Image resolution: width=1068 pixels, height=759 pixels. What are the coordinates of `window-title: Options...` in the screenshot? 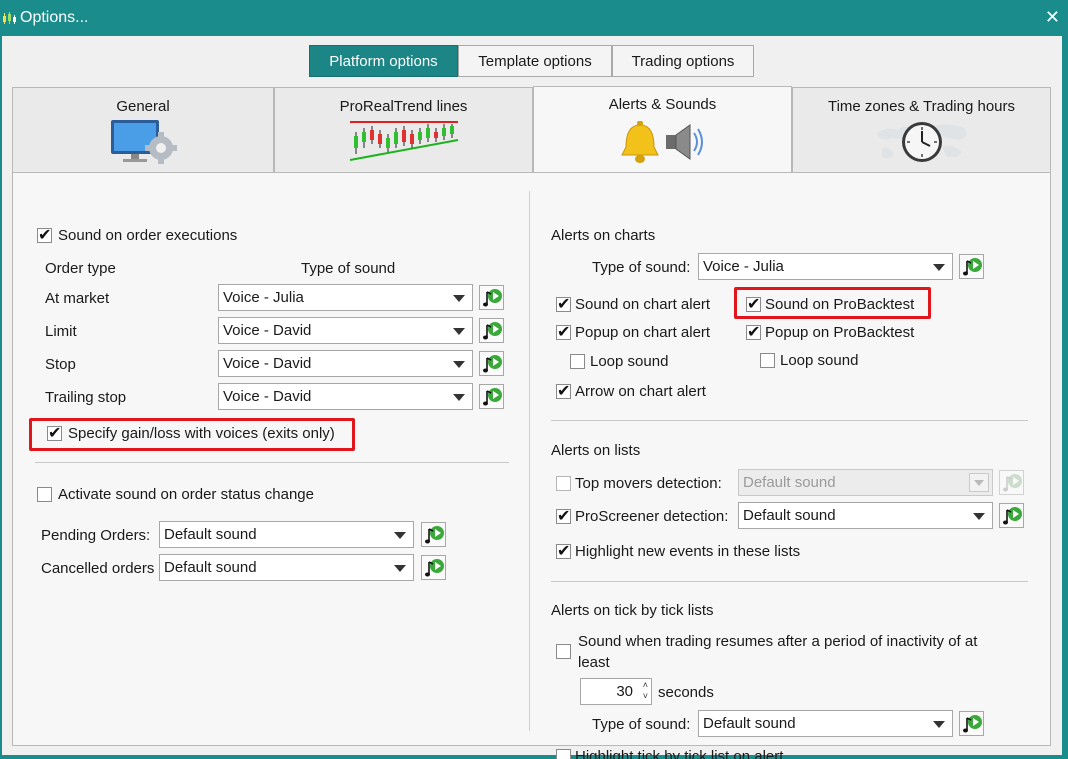 It's located at (54, 17).